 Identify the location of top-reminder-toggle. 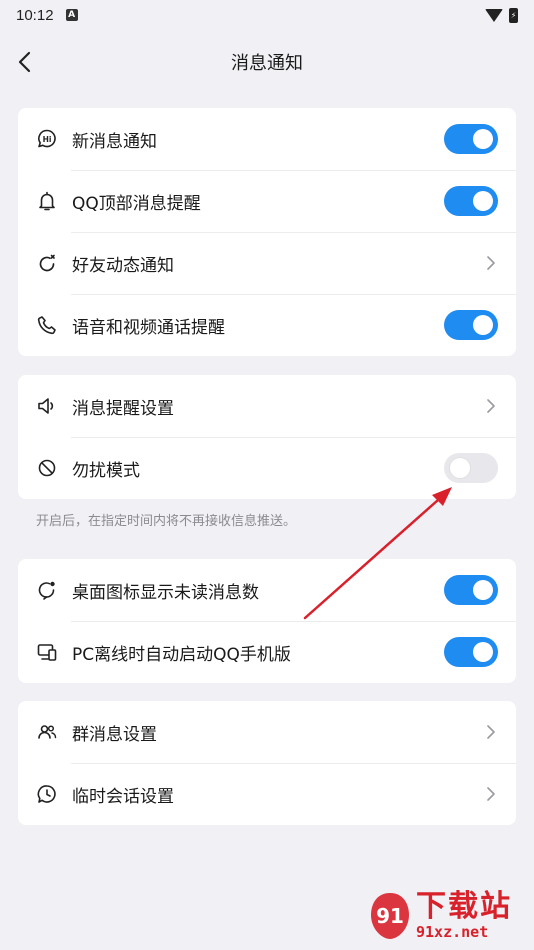
(471, 201).